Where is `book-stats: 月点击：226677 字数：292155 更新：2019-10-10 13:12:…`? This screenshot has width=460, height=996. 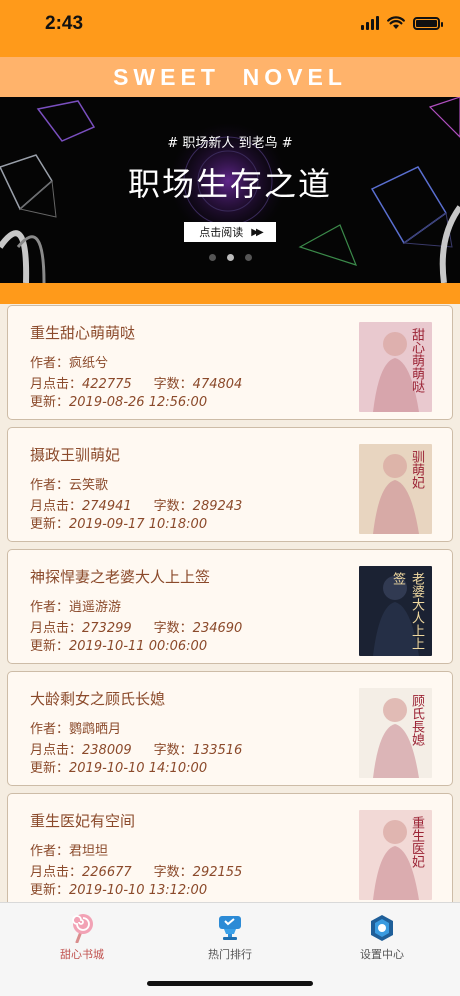 book-stats: 月点击：226677 字数：292155 更新：2019-10-10 13:12:… is located at coordinates (136, 882).